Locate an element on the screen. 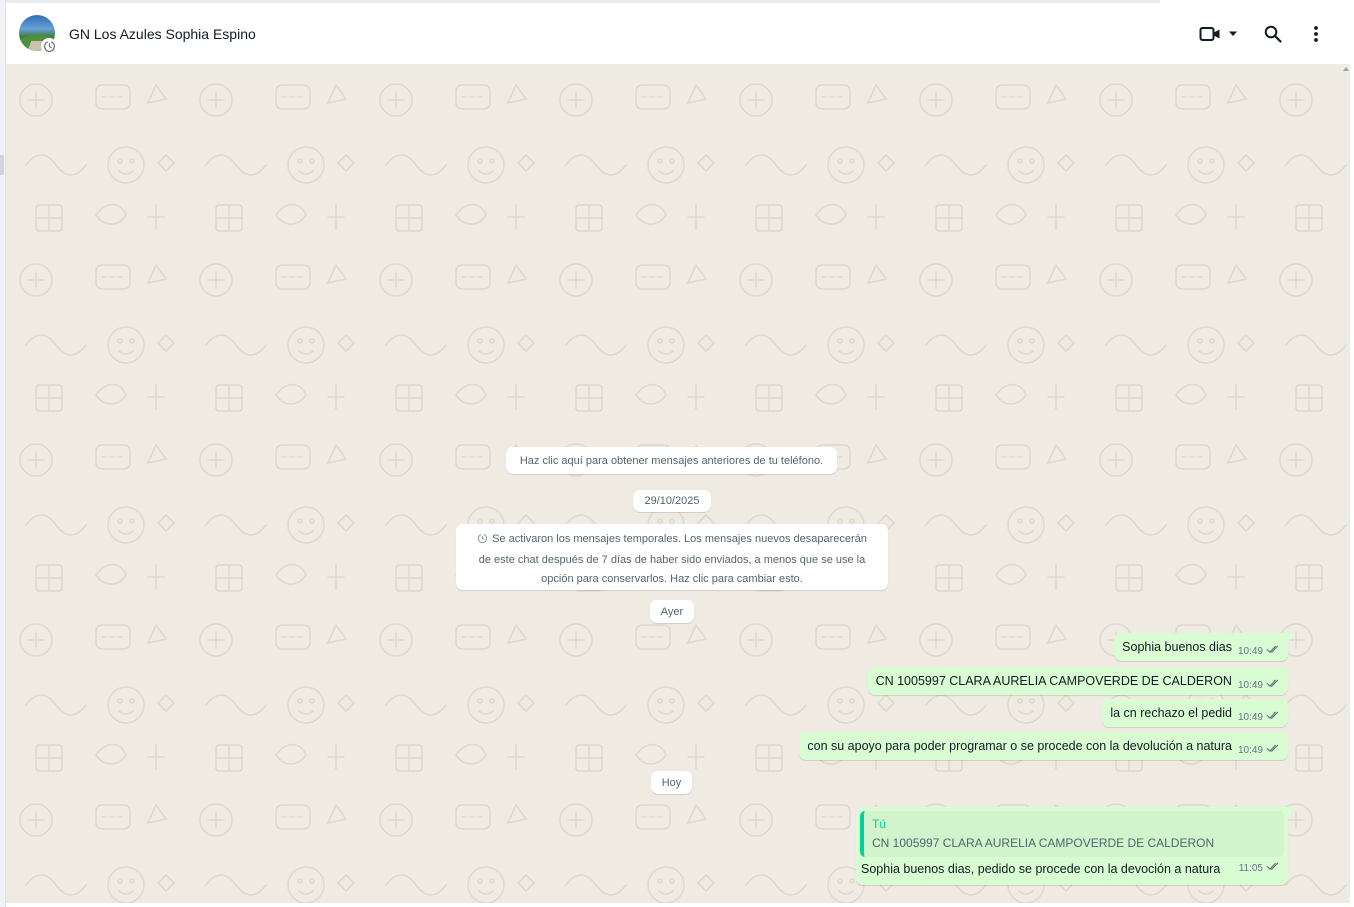 This screenshot has height=907, width=1354. message-time: 11:05 is located at coordinates (1250, 868).